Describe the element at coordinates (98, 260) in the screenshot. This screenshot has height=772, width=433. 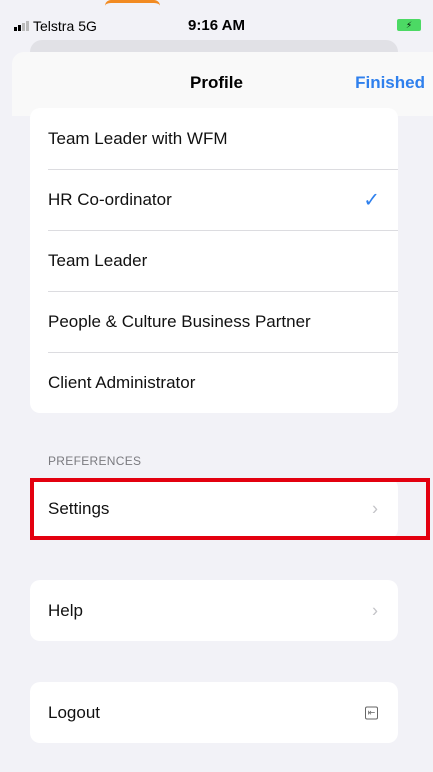
I see `role-label: Team Leader` at that location.